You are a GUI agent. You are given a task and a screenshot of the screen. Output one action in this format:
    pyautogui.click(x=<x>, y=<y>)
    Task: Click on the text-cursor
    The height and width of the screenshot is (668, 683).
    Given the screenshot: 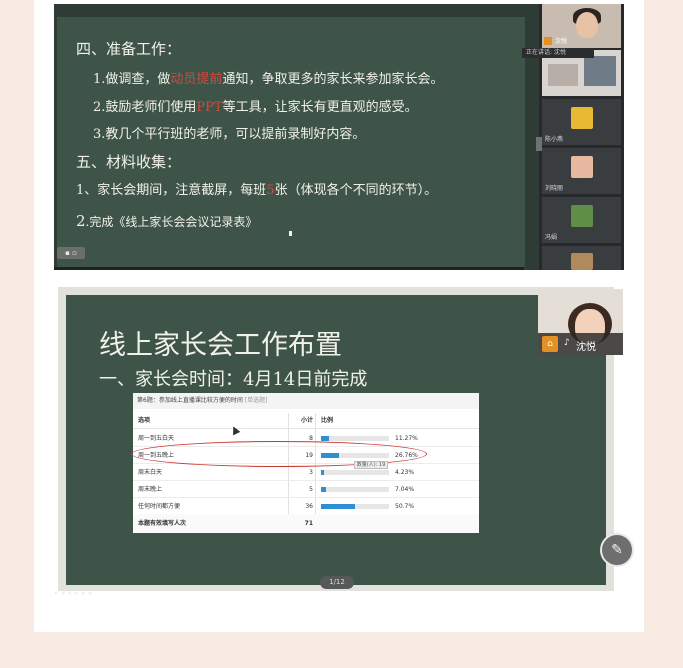 What is the action you would take?
    pyautogui.click(x=290, y=233)
    